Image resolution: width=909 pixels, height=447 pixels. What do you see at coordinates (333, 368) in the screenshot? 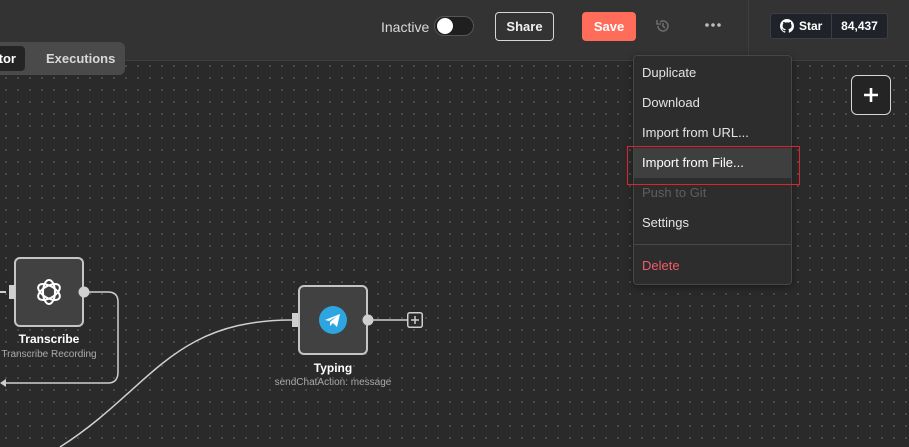
I see `node-typing-title: Typing` at bounding box center [333, 368].